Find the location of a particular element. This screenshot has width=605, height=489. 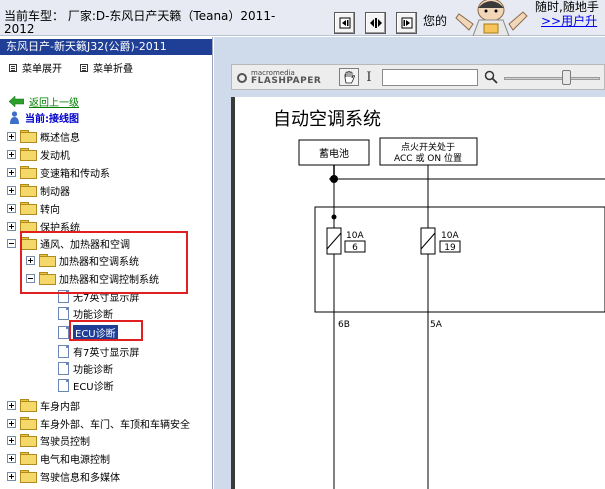

tree-doc-ecu-diagnosis-2: ECU诊断 is located at coordinates (86, 385).